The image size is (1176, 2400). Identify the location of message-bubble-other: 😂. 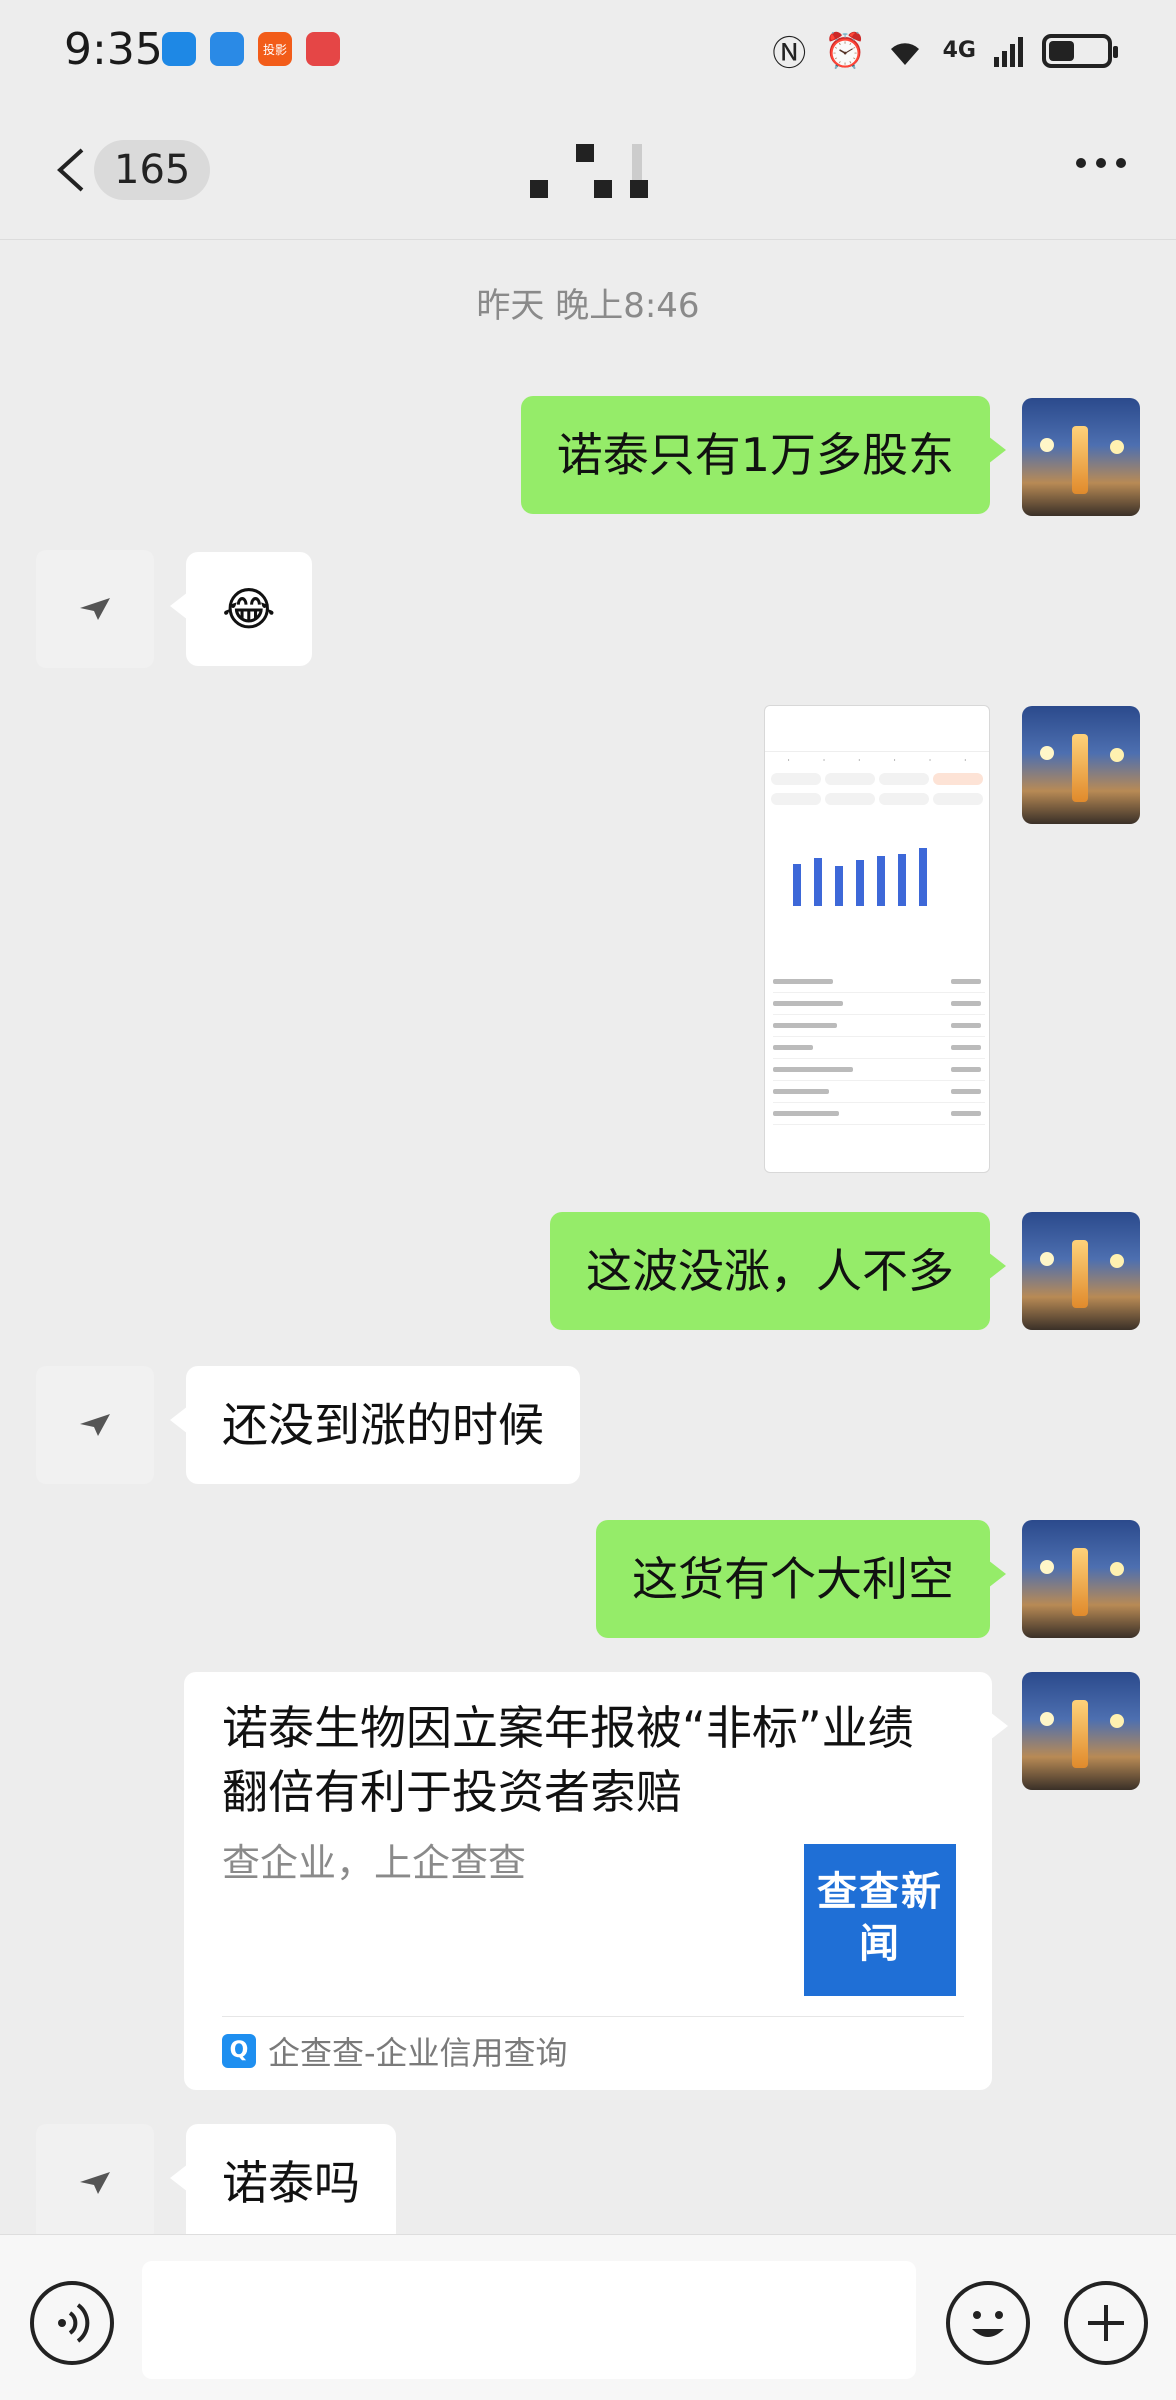
(241, 609).